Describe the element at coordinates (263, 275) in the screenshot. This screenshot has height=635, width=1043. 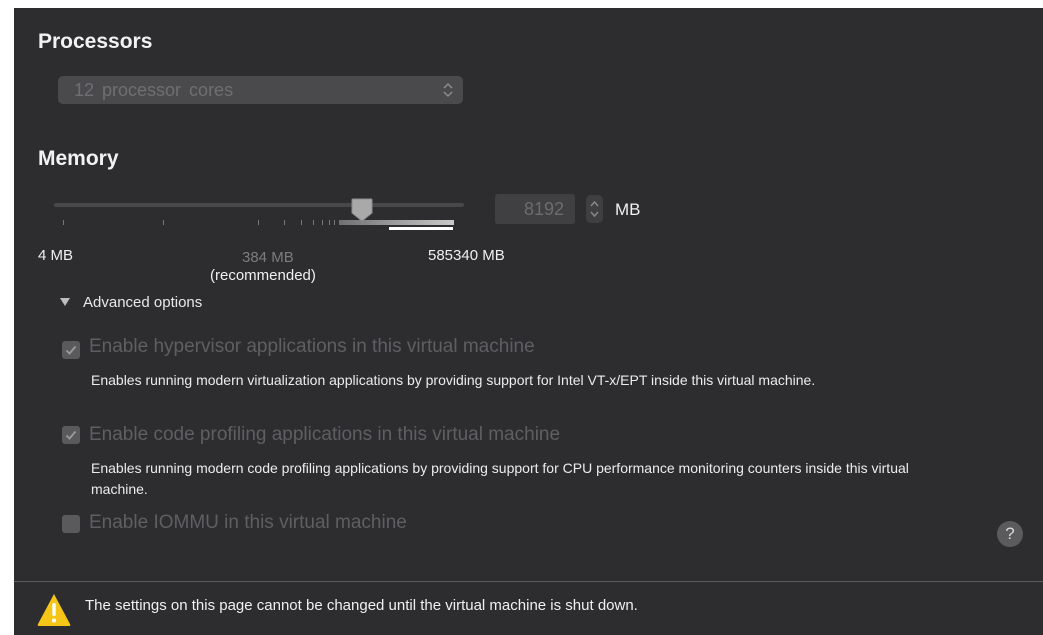
I see `memory-recommended-label: (recommended)` at that location.